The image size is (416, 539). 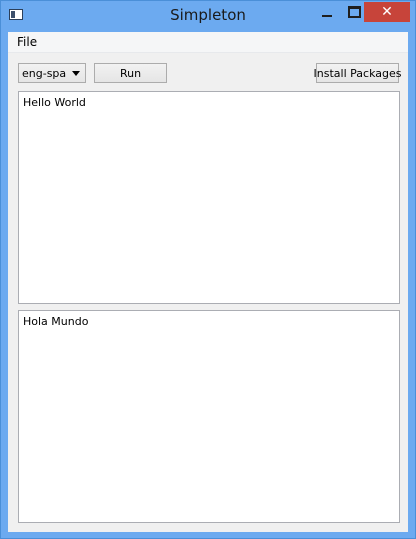 I want to click on title-bar: Simpleton ✕, so click(x=208, y=16).